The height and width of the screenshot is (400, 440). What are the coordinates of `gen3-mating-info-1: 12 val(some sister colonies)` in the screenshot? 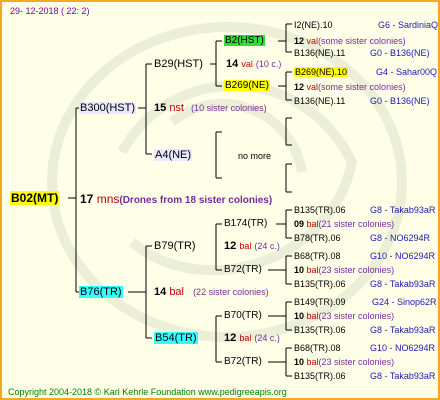 It's located at (350, 41).